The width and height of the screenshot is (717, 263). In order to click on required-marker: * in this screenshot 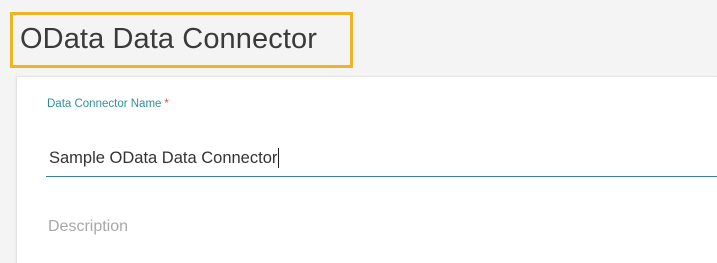, I will do `click(166, 104)`.